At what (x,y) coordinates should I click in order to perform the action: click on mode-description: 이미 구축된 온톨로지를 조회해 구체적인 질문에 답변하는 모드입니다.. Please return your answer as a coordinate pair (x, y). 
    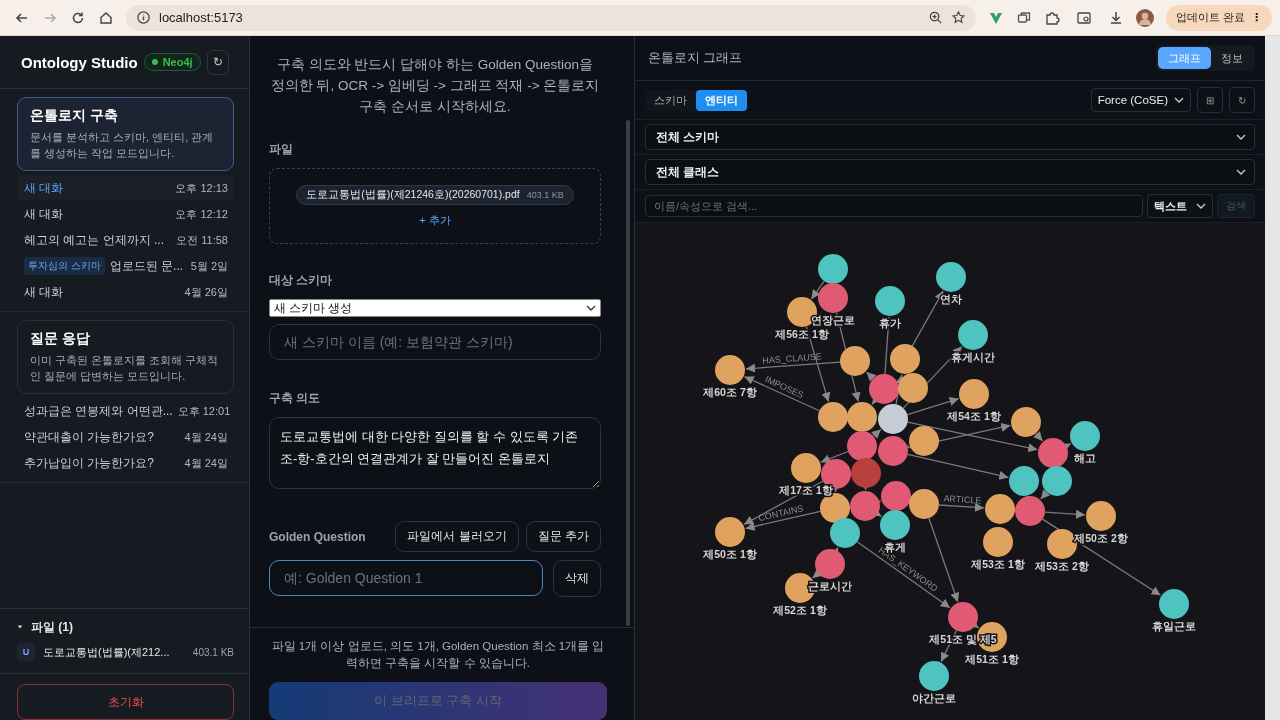
    Looking at the image, I should click on (125, 368).